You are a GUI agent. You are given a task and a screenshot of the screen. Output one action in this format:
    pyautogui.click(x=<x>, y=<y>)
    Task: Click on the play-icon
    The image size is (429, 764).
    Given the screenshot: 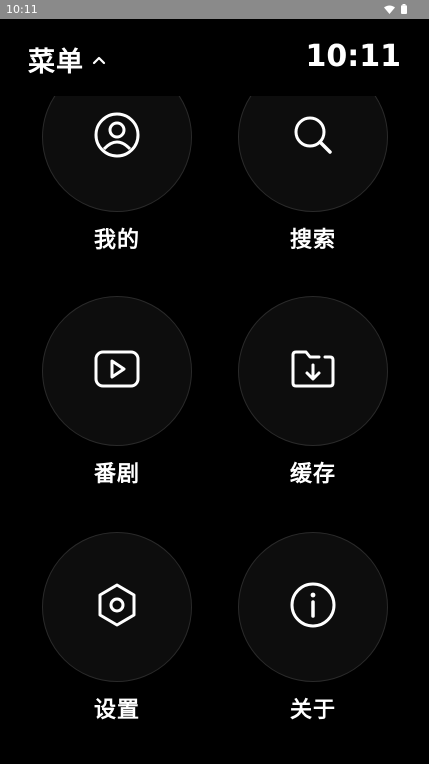 What is the action you would take?
    pyautogui.click(x=117, y=371)
    